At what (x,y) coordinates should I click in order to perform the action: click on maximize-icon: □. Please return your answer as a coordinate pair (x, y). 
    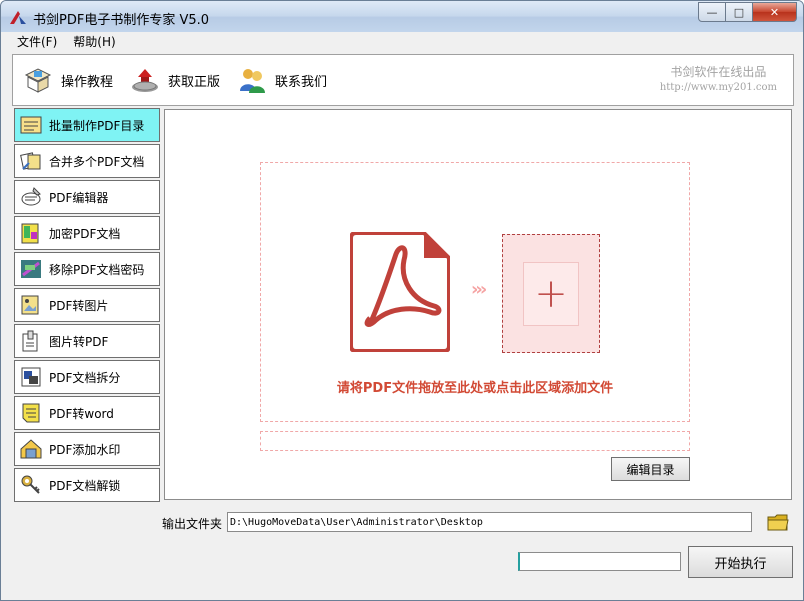
    Looking at the image, I should click on (739, 12).